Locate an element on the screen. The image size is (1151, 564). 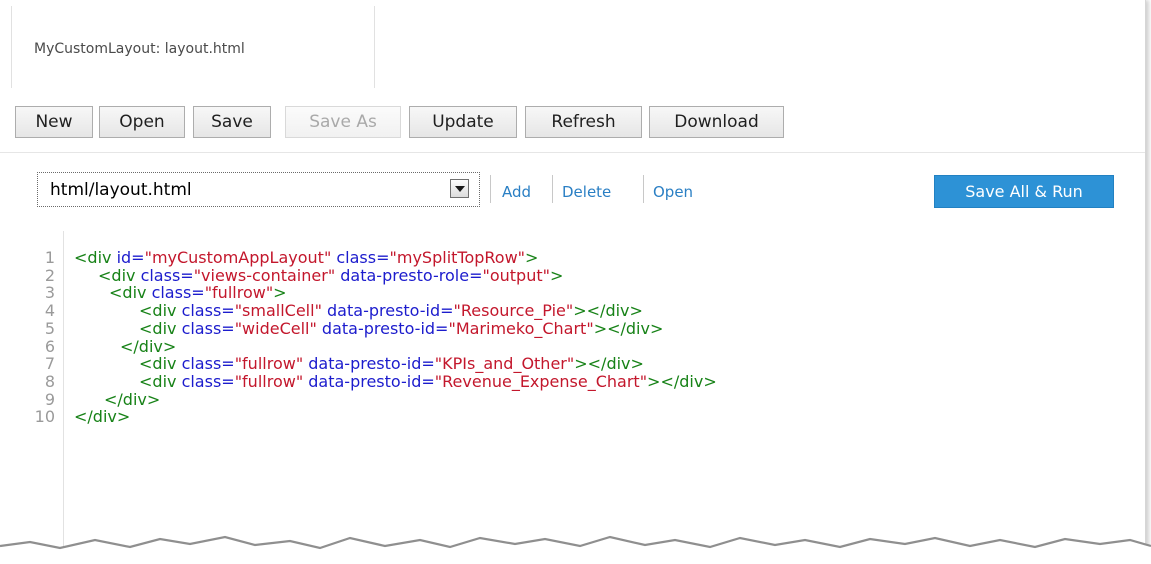
code-token: "KPIs_and_Other" is located at coordinates (504, 364).